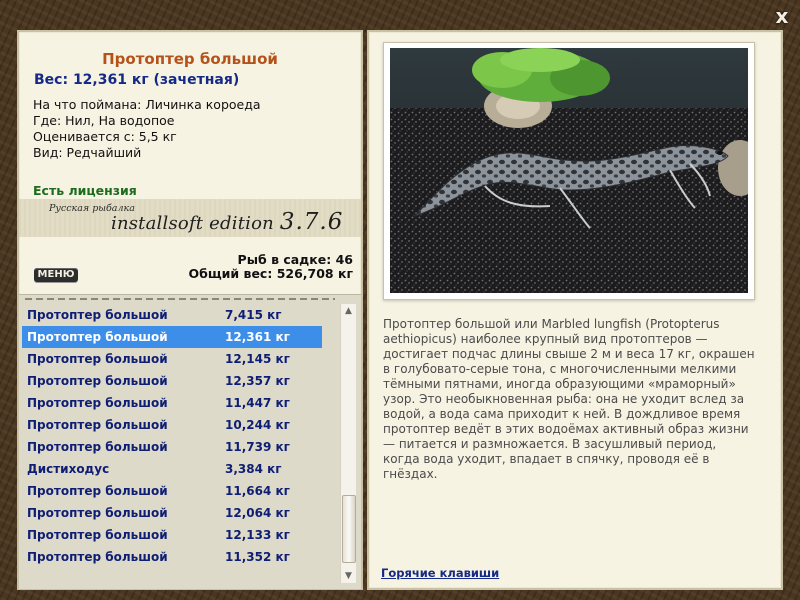 The image size is (800, 600). I want to click on banner-edition: installsoft edition 3.7.6, so click(227, 222).